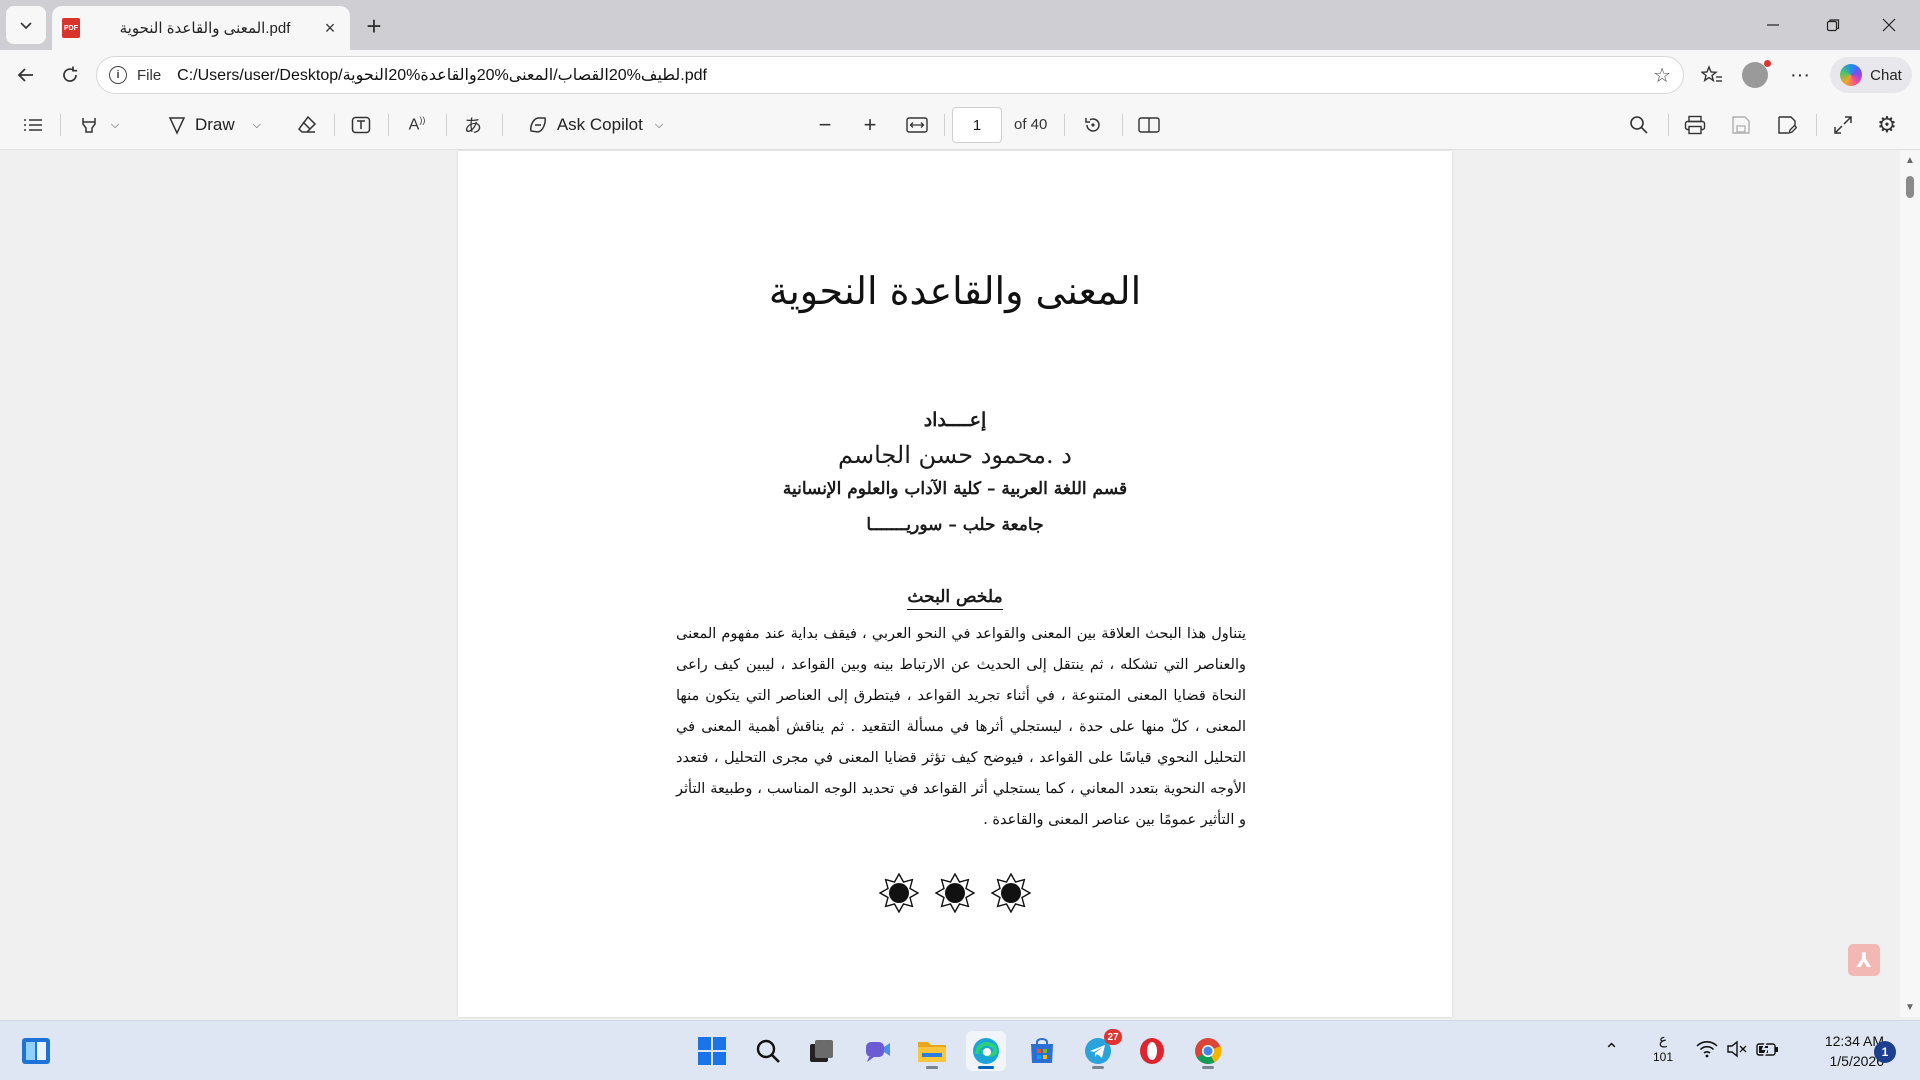  Describe the element at coordinates (330, 28) in the screenshot. I see `tab-close-icon: ×` at that location.